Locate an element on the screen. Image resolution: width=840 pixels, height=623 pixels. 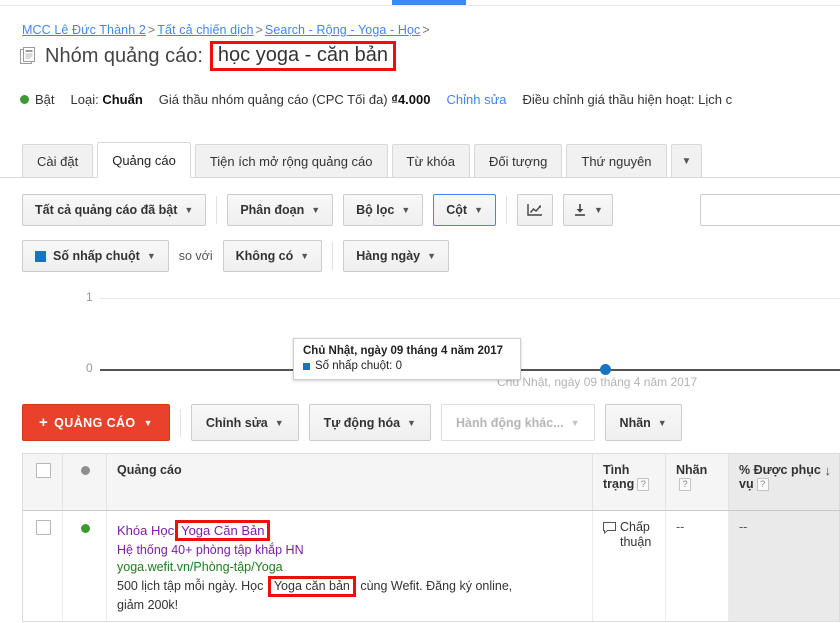
bid-adjustment-label: Điều chỉnh giá thầu hiện hoạt: Lịch c is located at coordinates (627, 99).